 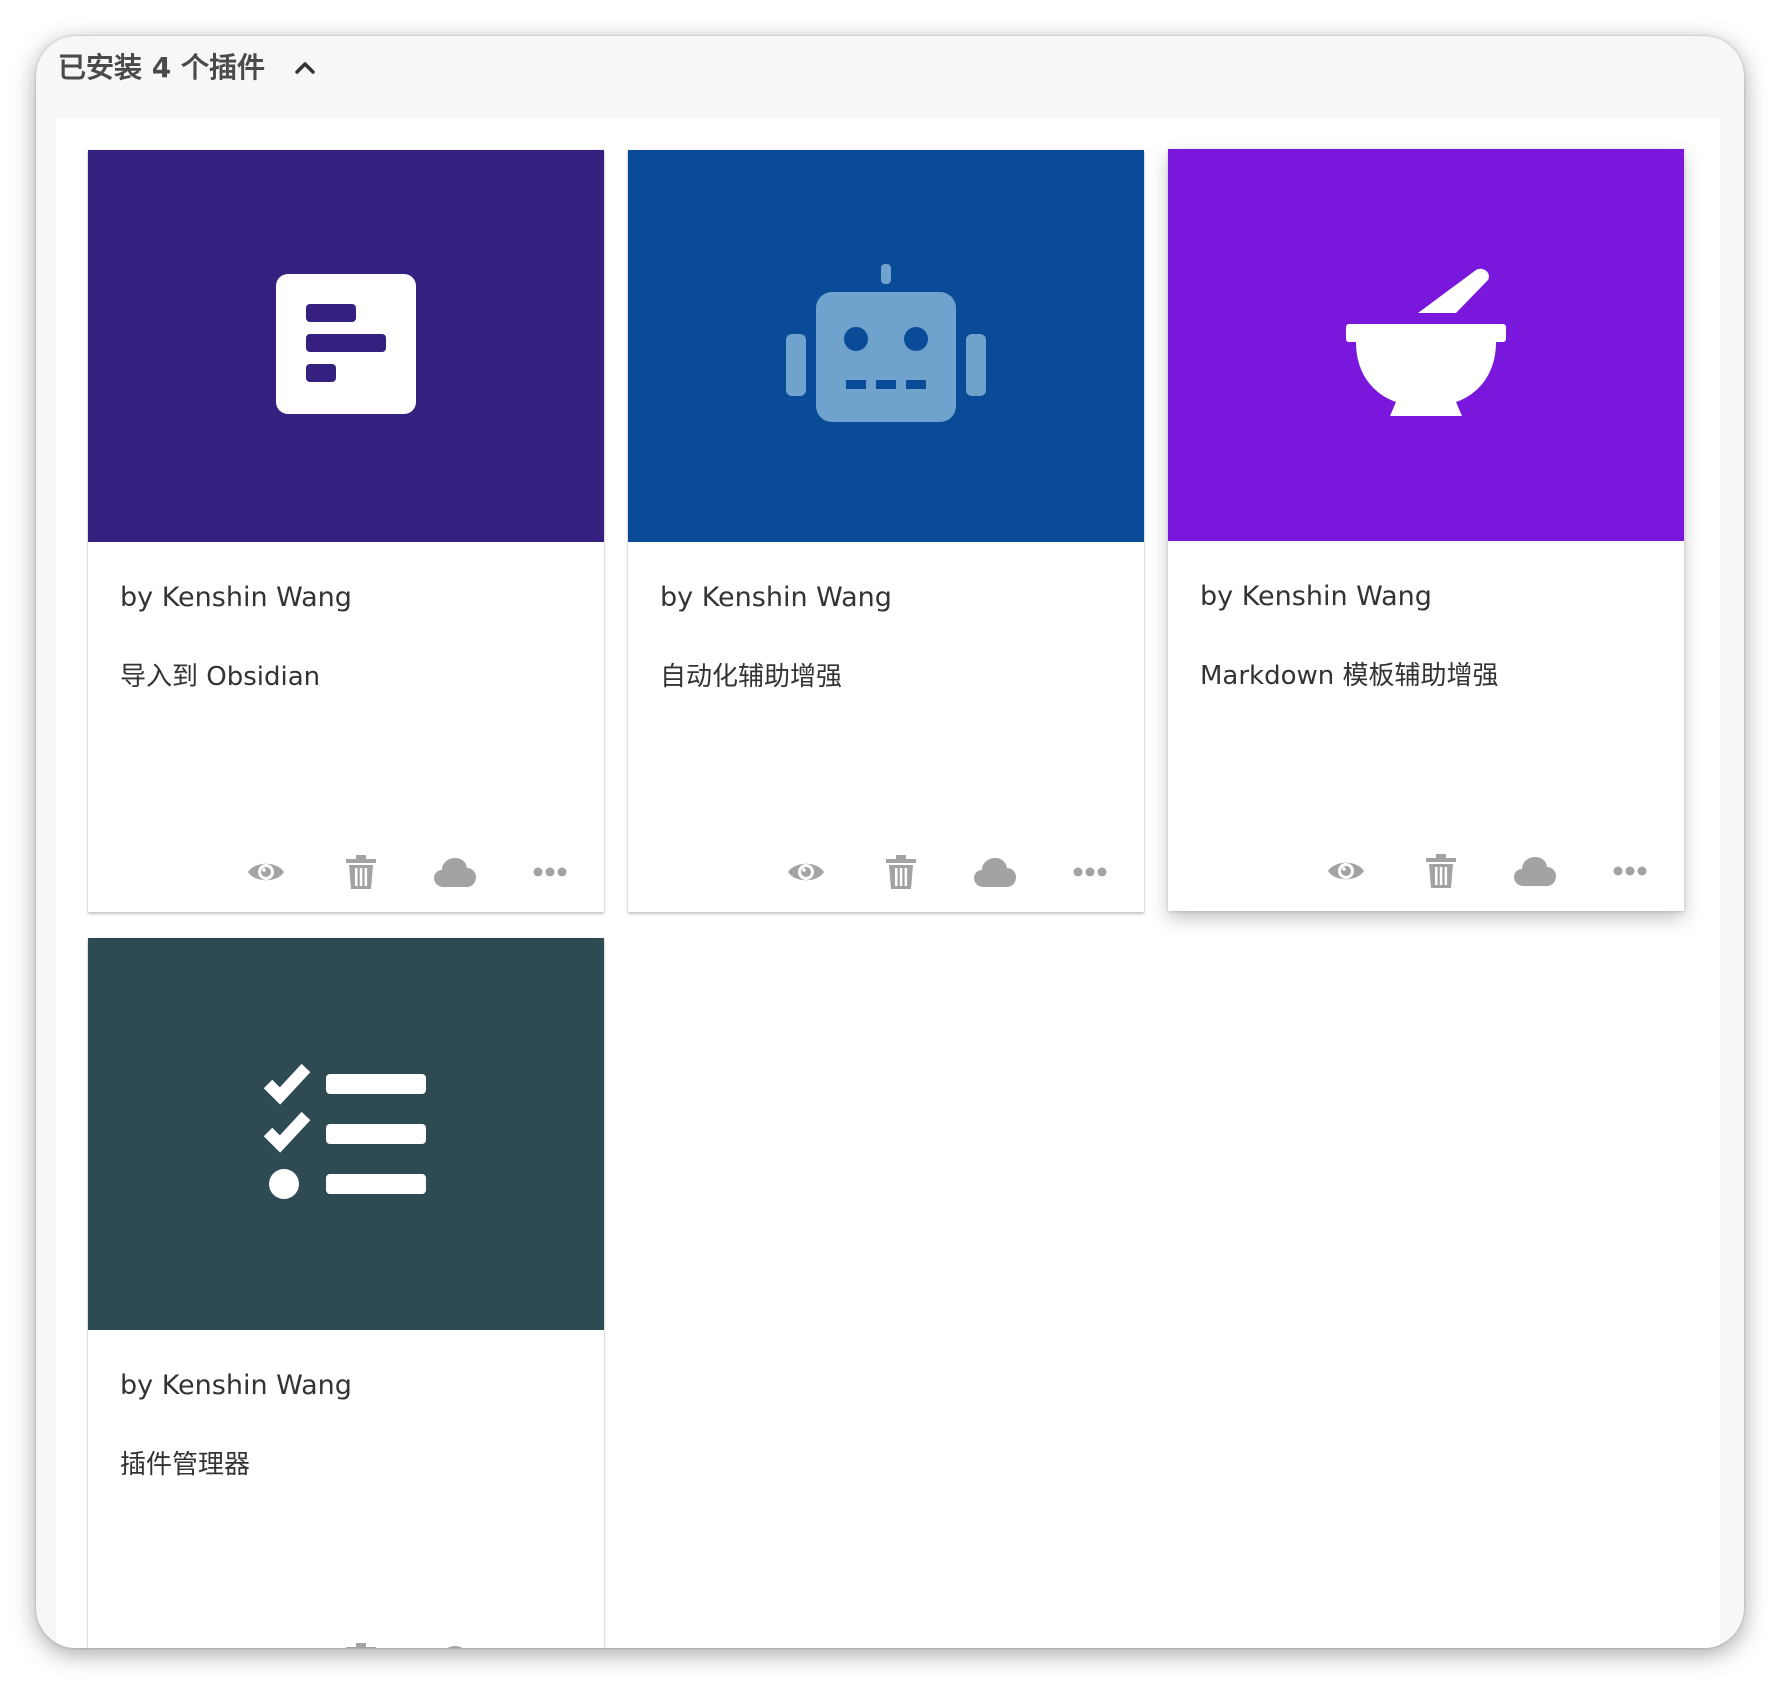 I want to click on plugin-card-automation: by Kenshin Wang 自动化辅助增强, so click(x=886, y=531).